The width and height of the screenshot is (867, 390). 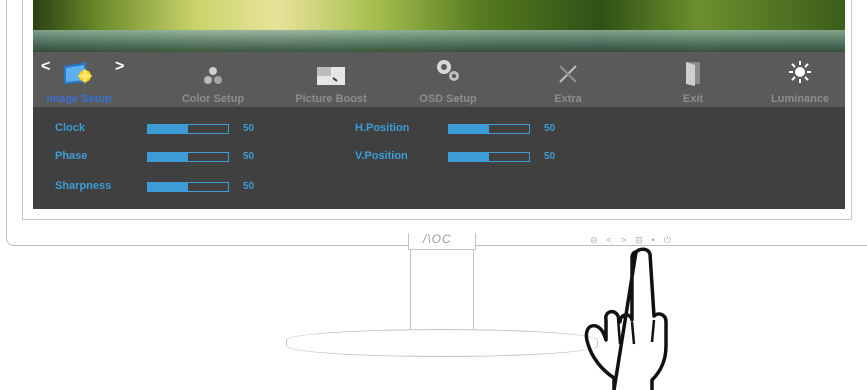 I want to click on background-landscape-image, so click(x=439, y=26).